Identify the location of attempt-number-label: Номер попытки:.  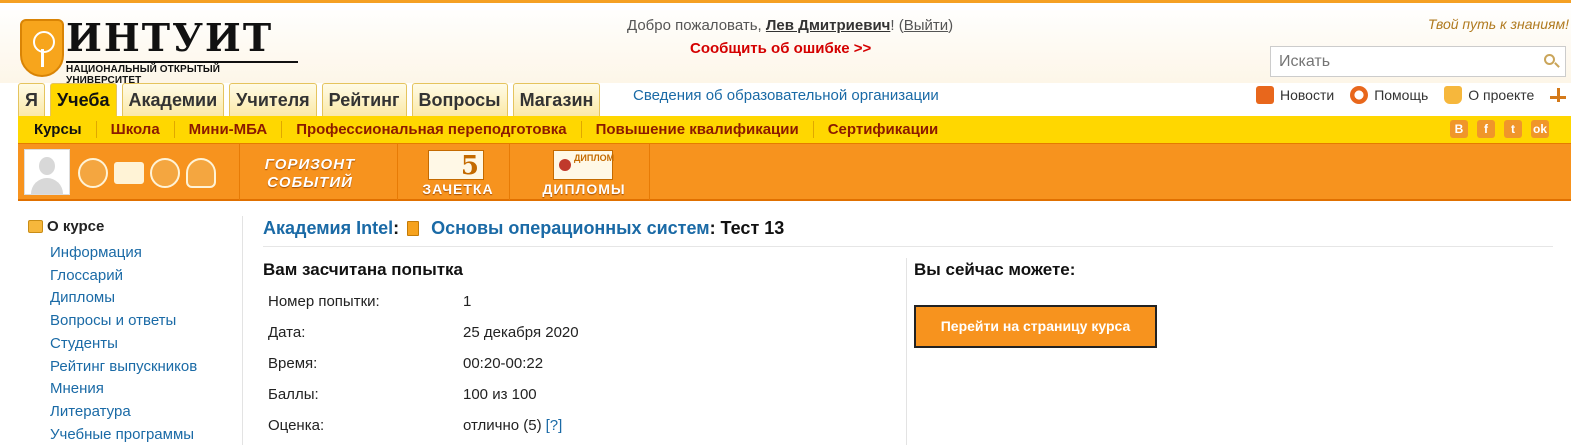
(324, 301).